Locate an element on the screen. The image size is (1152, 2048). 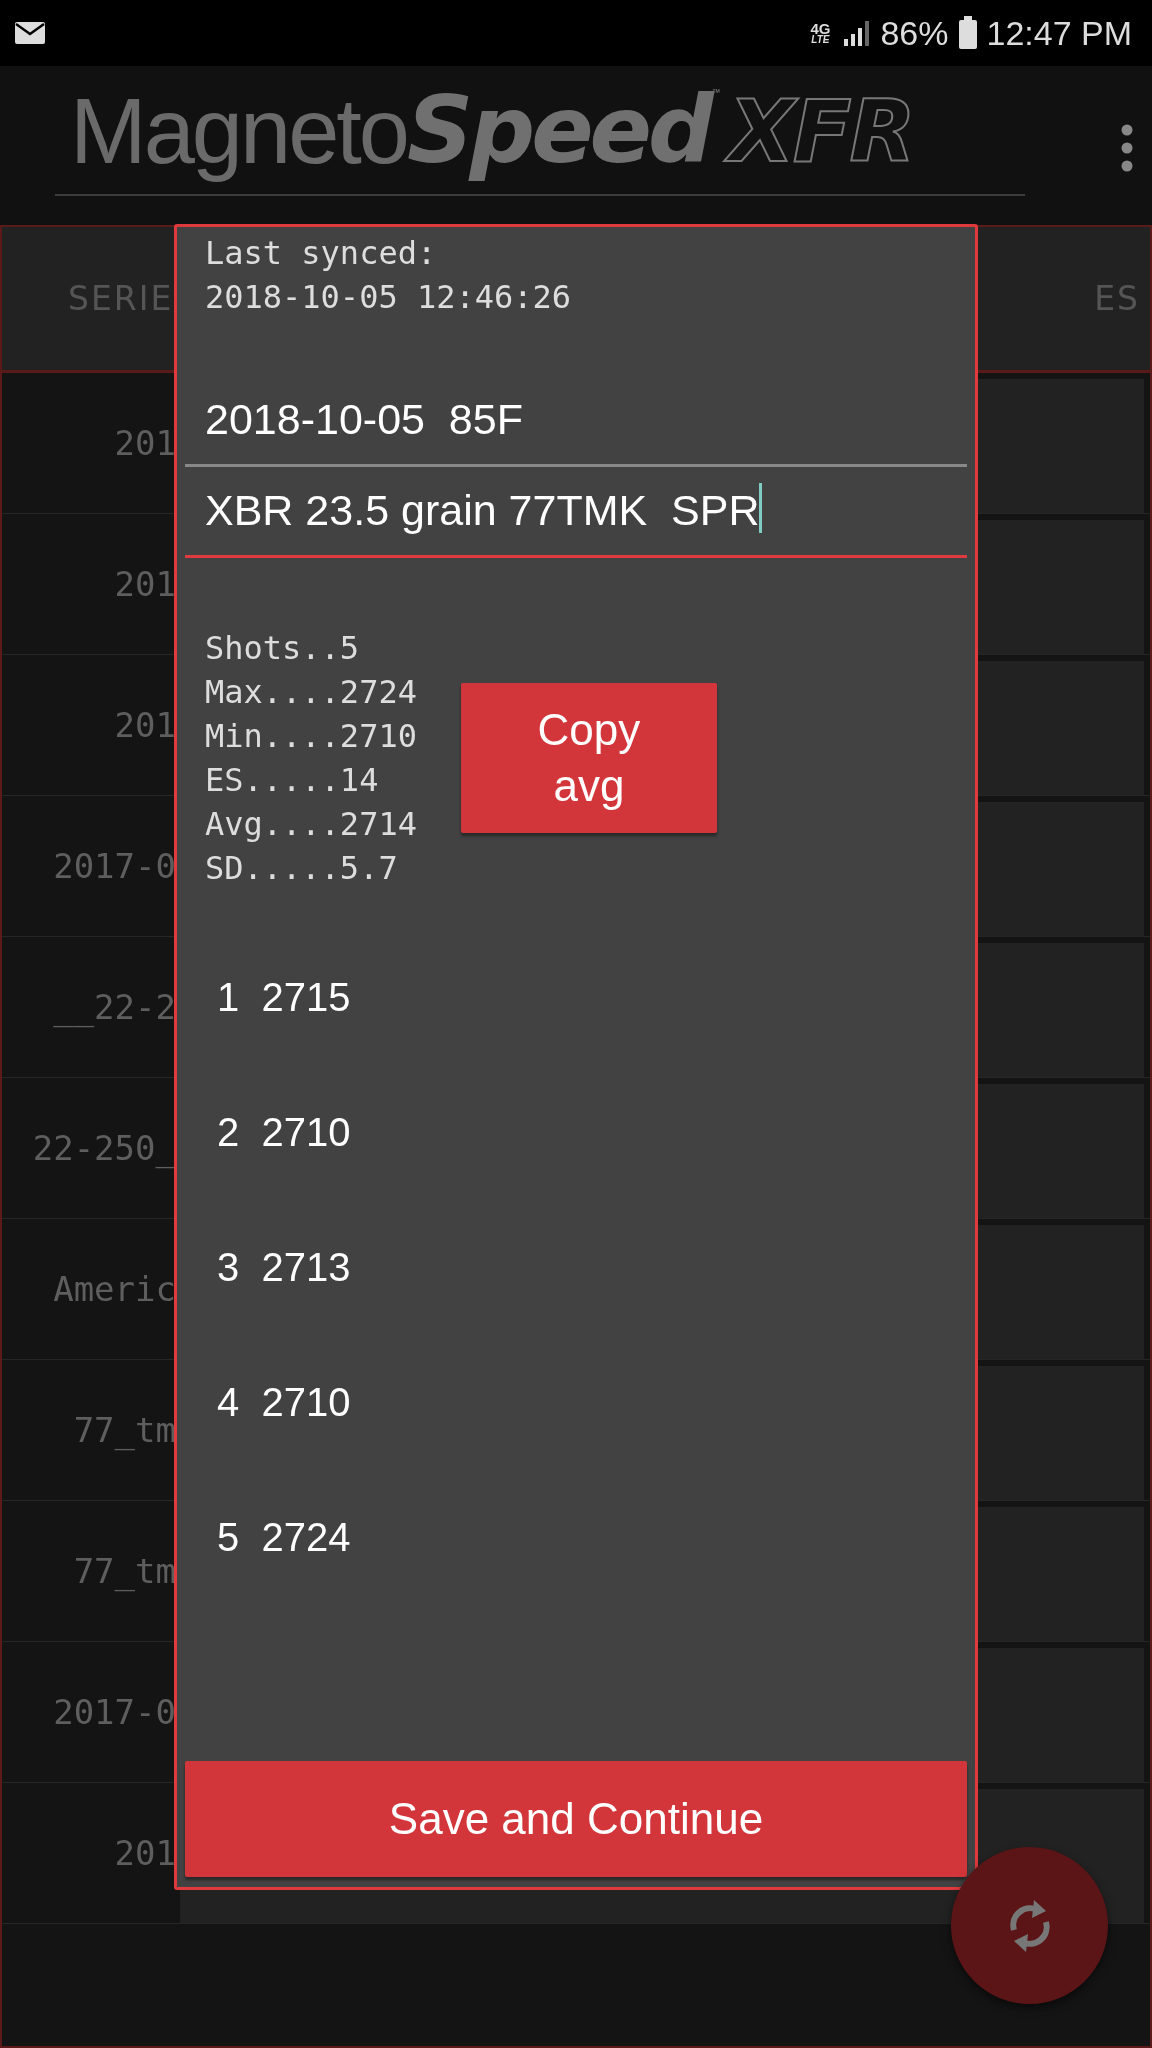
sync-label: Last synced: is located at coordinates (321, 253).